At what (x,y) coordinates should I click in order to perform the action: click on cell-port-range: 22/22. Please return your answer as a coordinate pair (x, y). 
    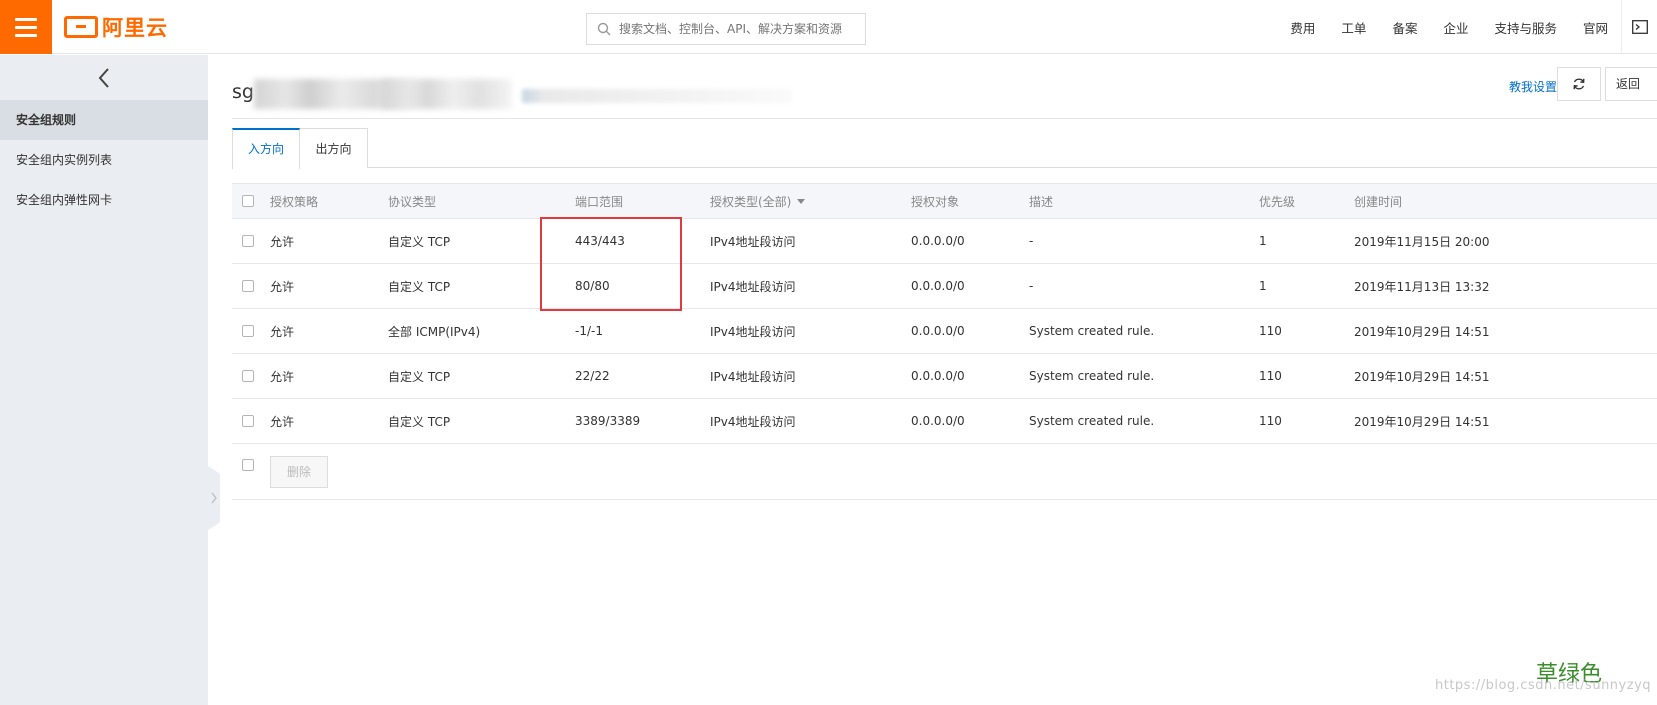
    Looking at the image, I should click on (592, 376).